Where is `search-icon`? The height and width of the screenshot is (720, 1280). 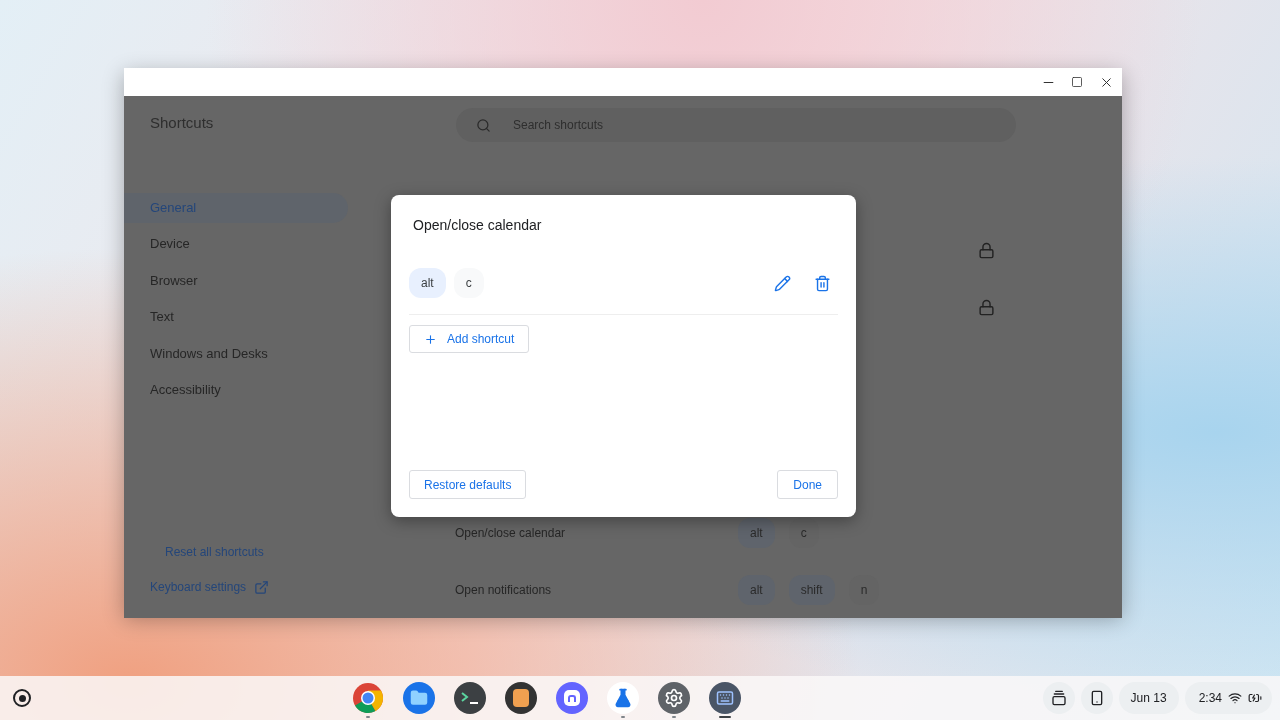 search-icon is located at coordinates (483, 125).